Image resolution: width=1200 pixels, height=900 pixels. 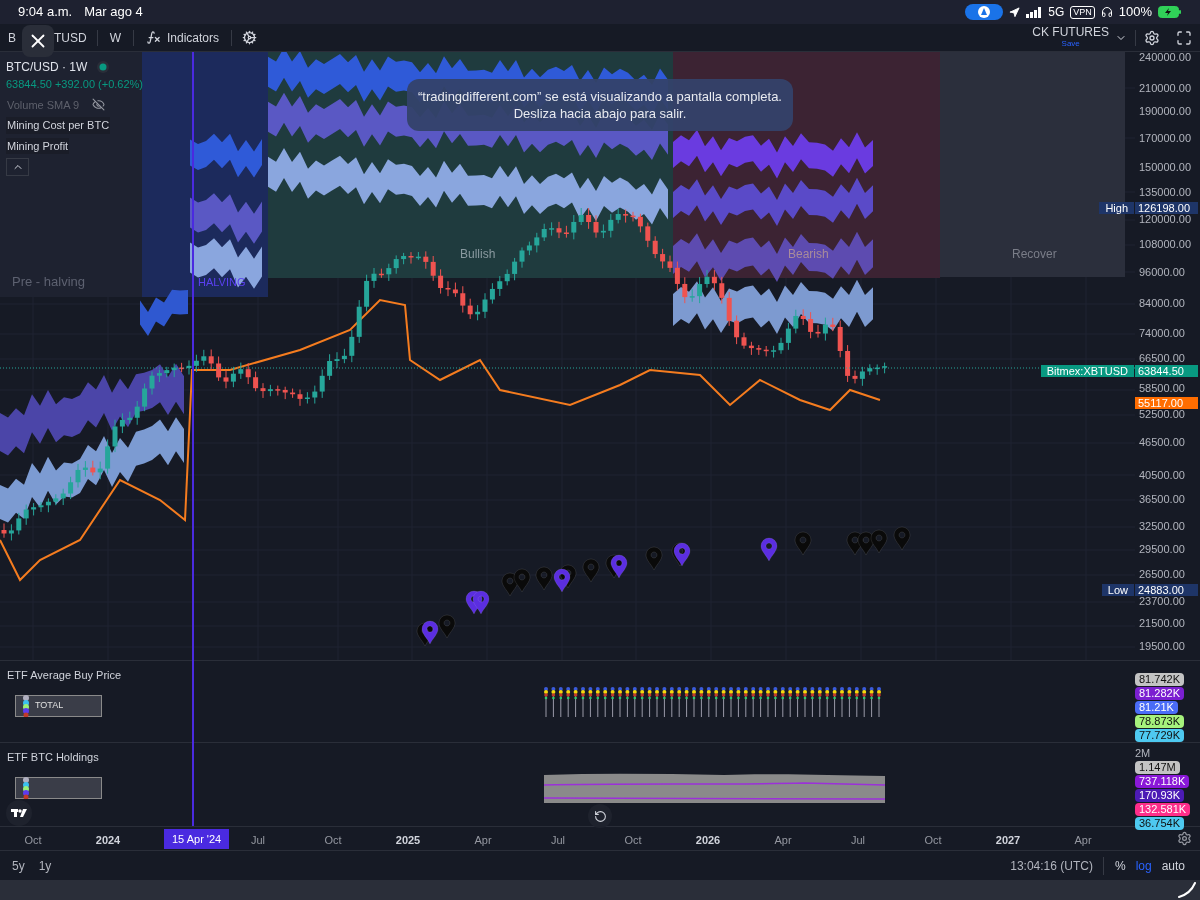 What do you see at coordinates (183, 37) in the screenshot?
I see `indicators-button: Indicators` at bounding box center [183, 37].